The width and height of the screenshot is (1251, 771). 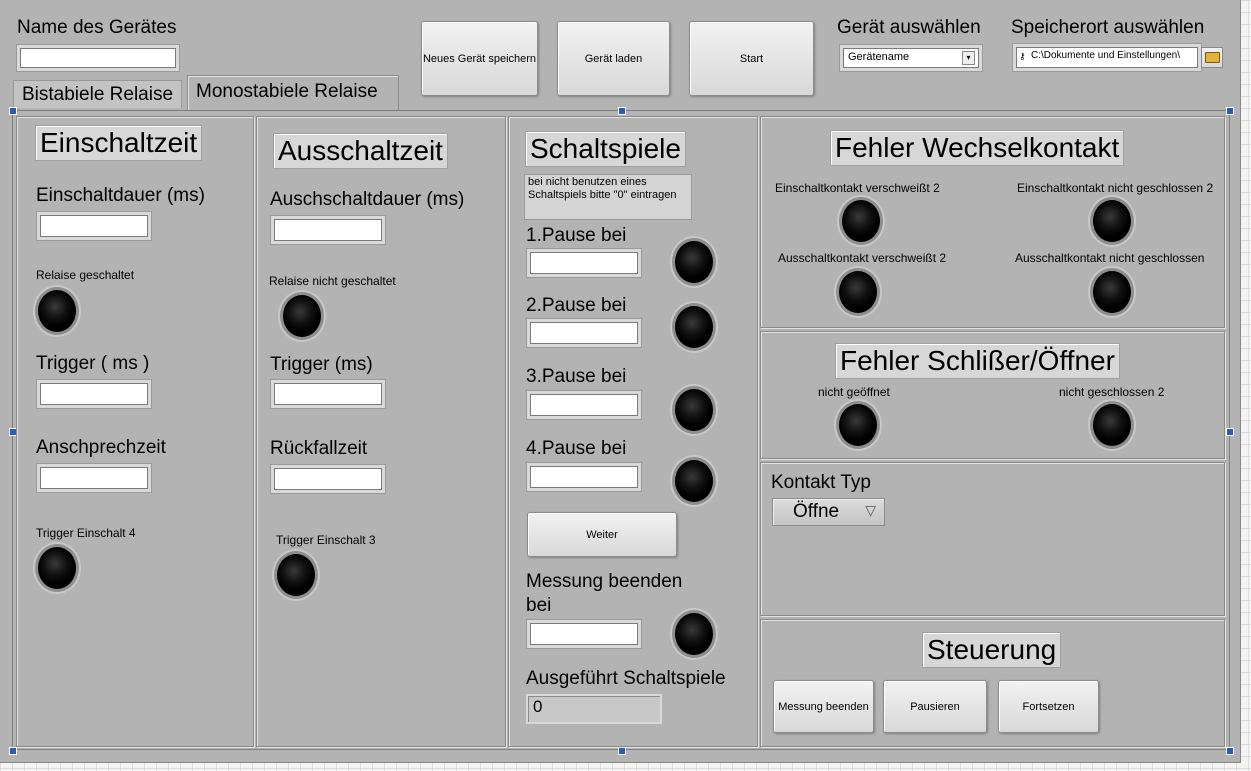 What do you see at coordinates (602, 534) in the screenshot?
I see `weiter-button: Weiter` at bounding box center [602, 534].